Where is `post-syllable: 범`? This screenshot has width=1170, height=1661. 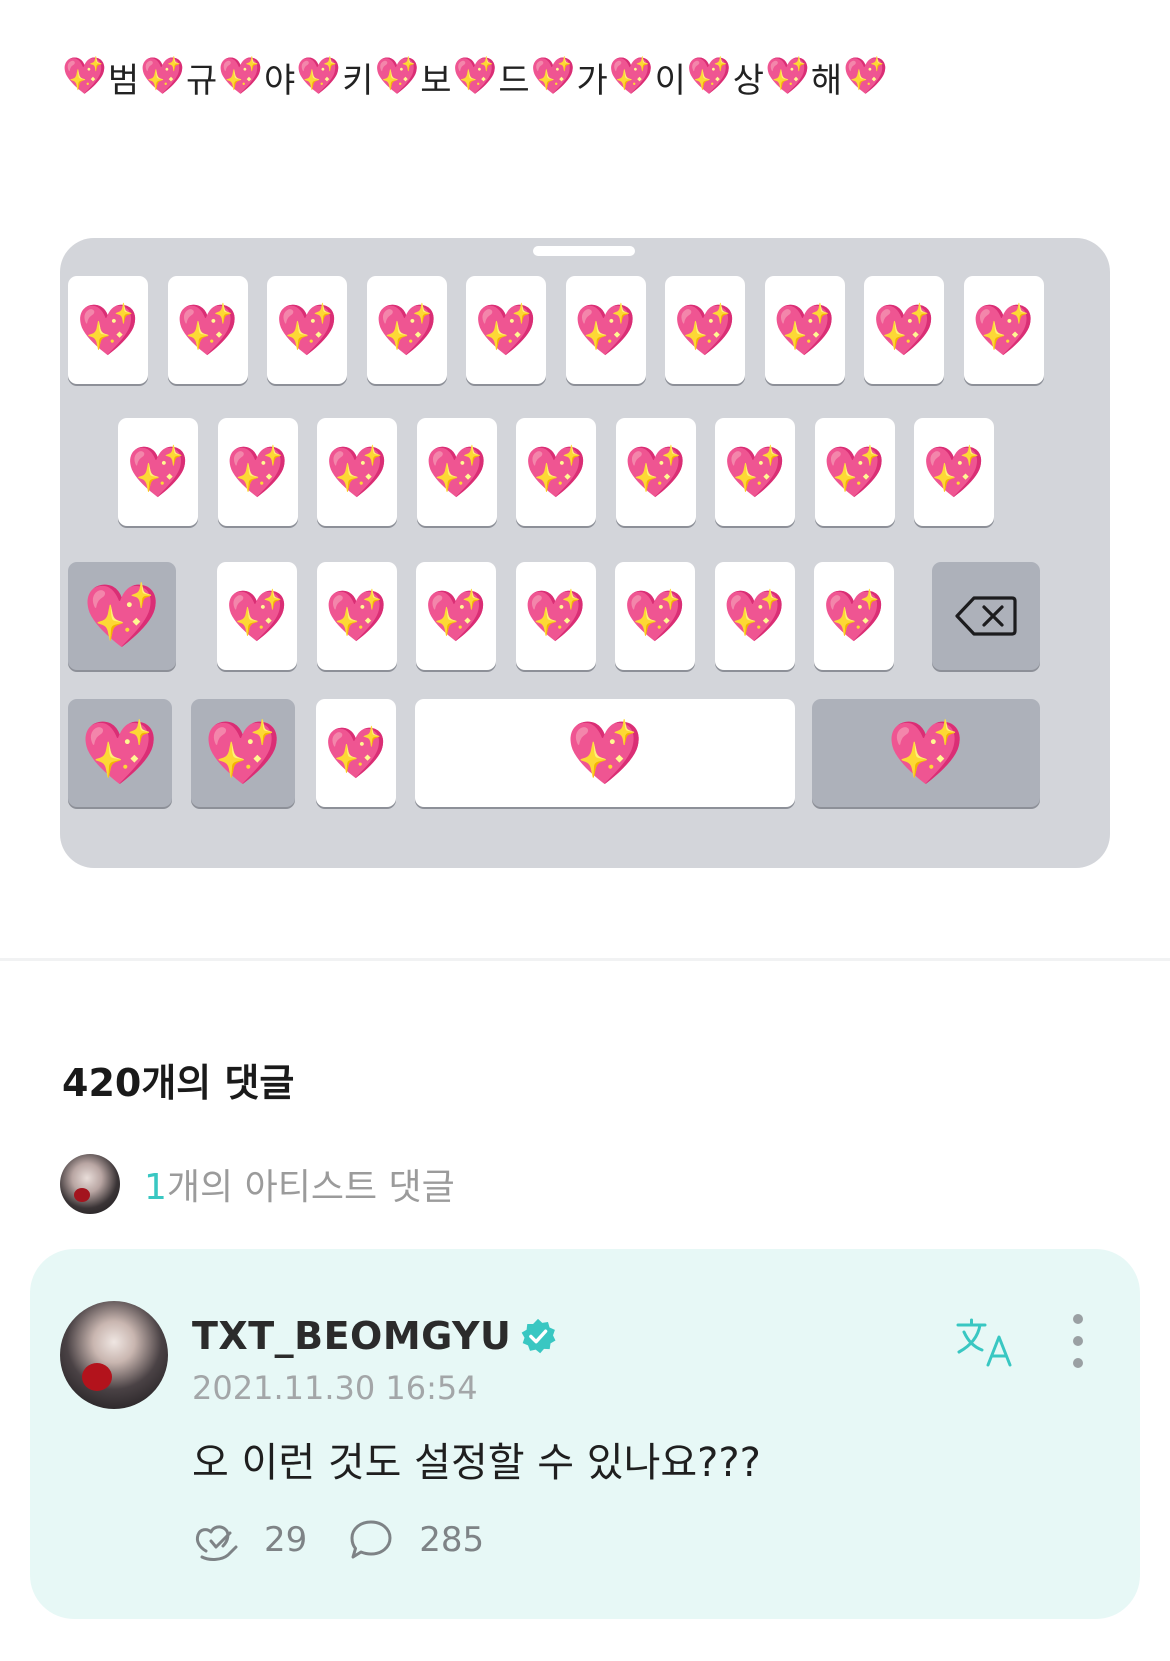 post-syllable: 범 is located at coordinates (123, 80).